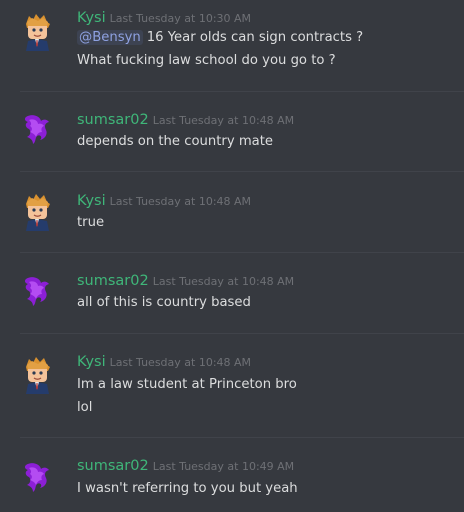 This screenshot has height=512, width=464. I want to click on message-text: What fucking law school do you go to ?, so click(206, 60).